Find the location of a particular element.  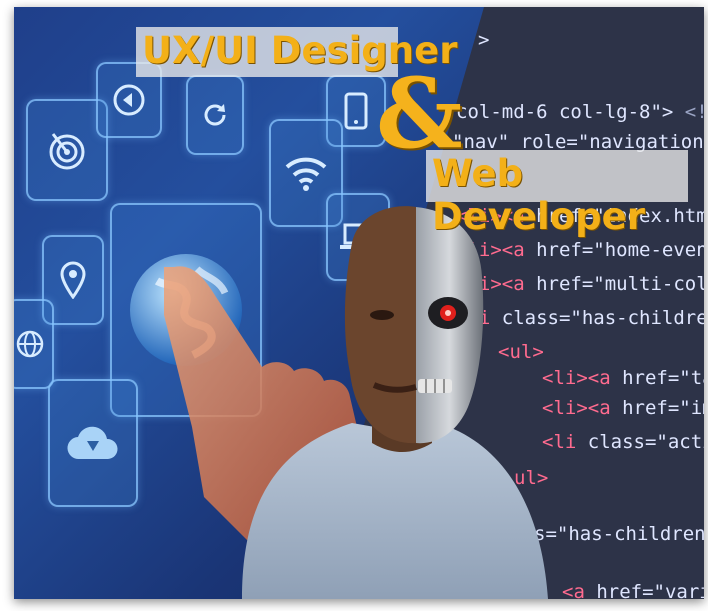

code-line: <li><a href="tal is located at coordinates (623, 378).